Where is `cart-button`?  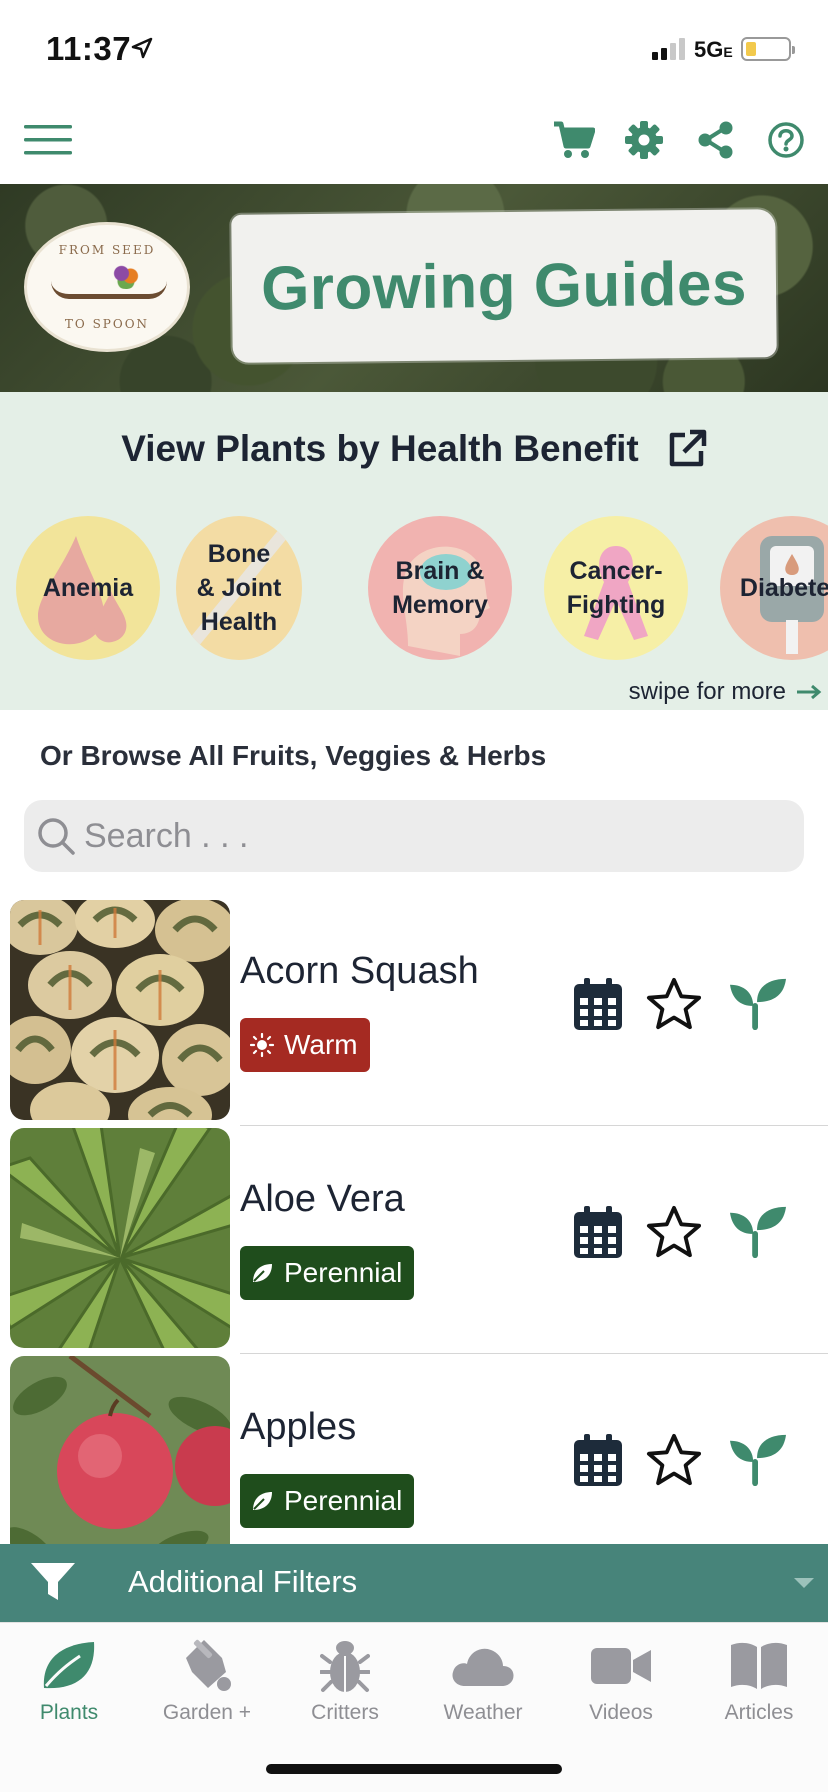 cart-button is located at coordinates (574, 140).